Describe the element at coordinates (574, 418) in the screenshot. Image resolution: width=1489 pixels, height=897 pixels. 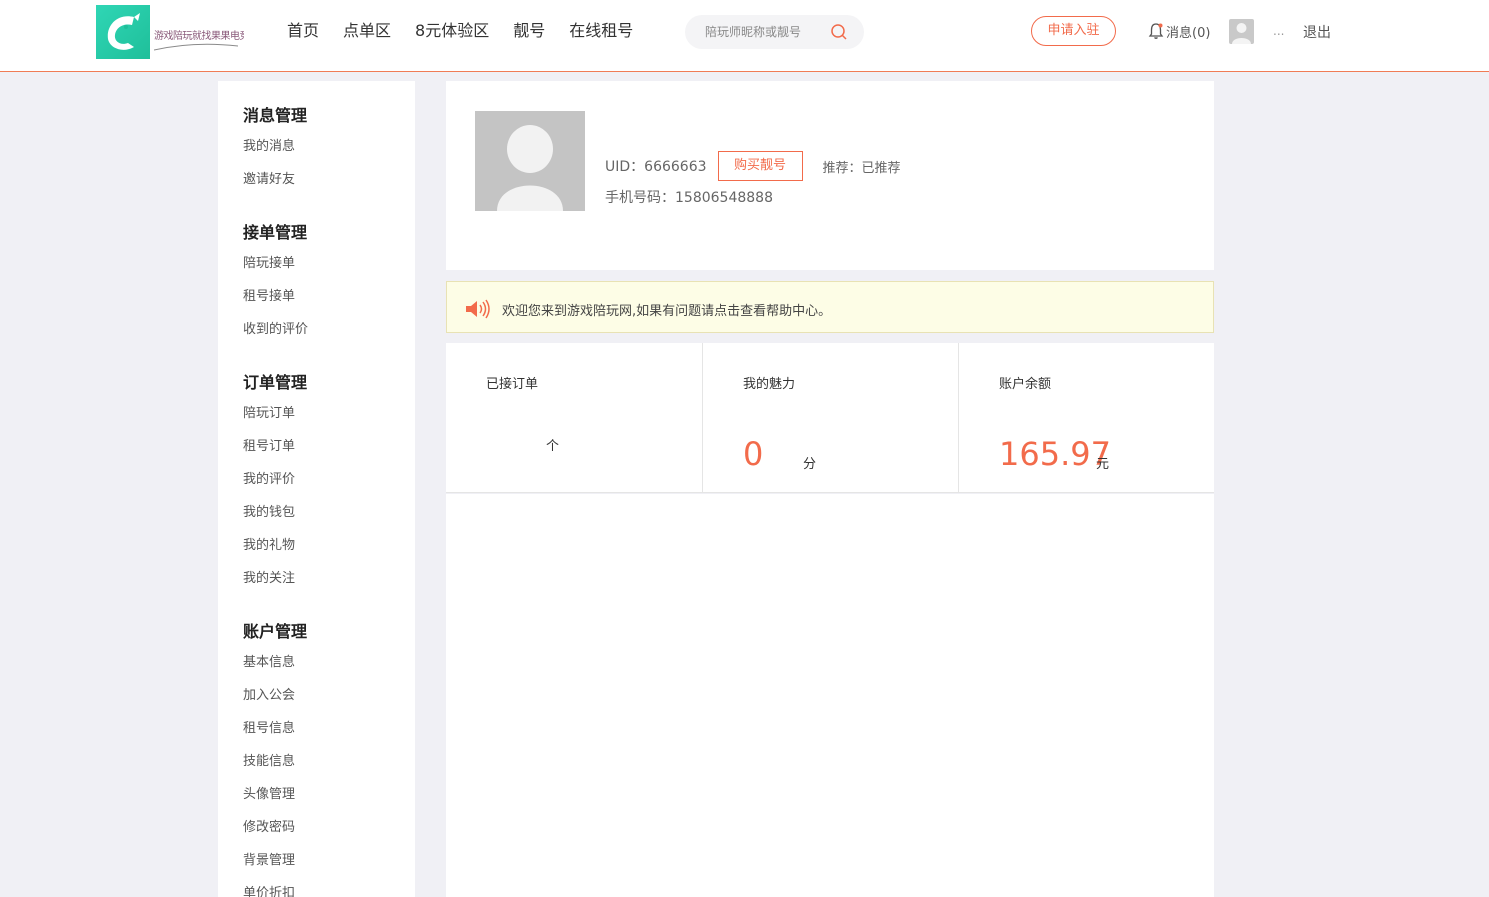
I see `stat-orders: 已接订单 个` at that location.